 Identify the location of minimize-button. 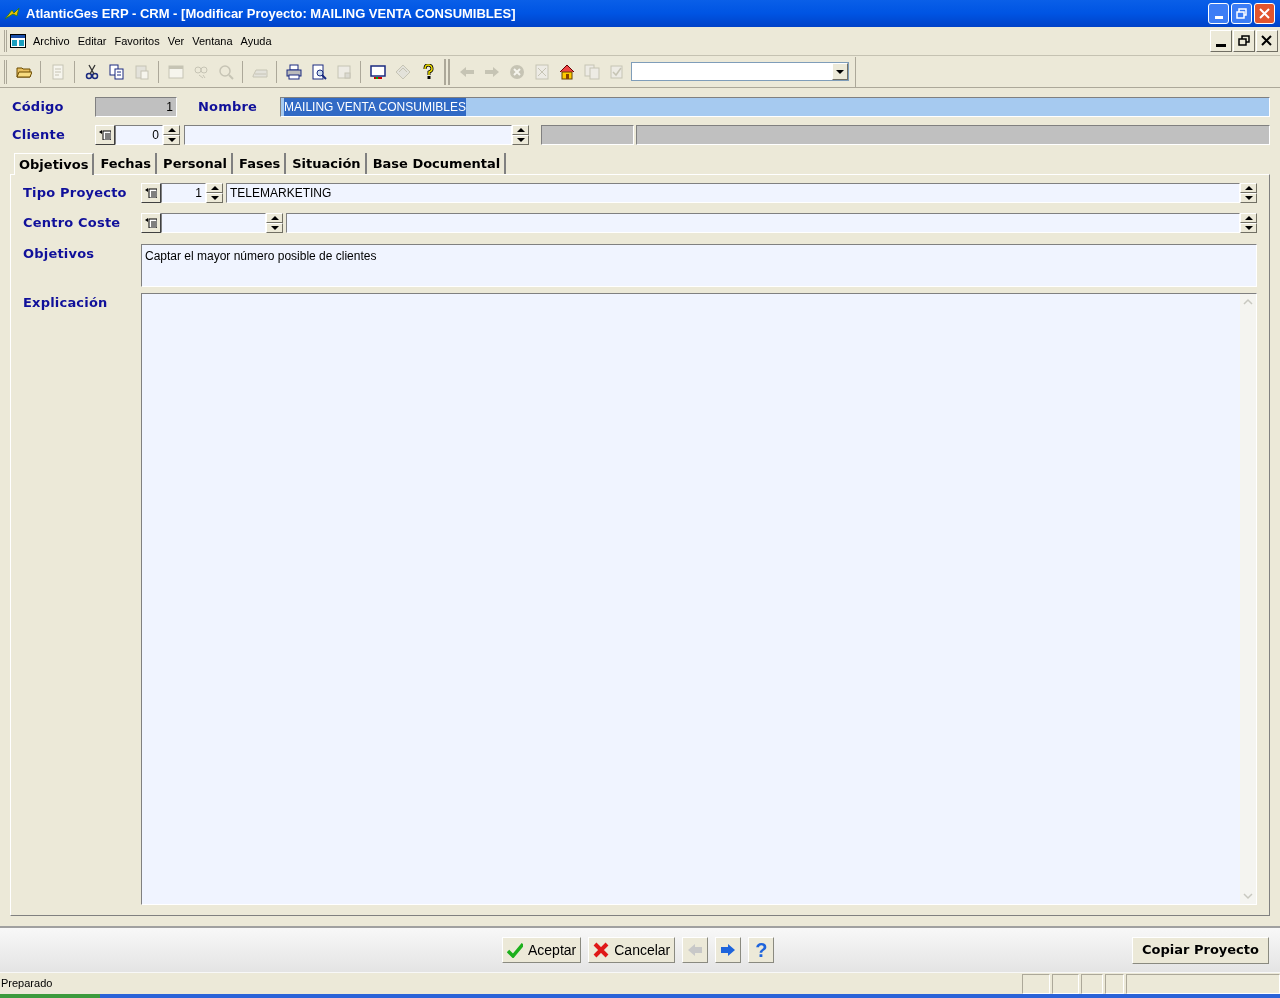
(1218, 13).